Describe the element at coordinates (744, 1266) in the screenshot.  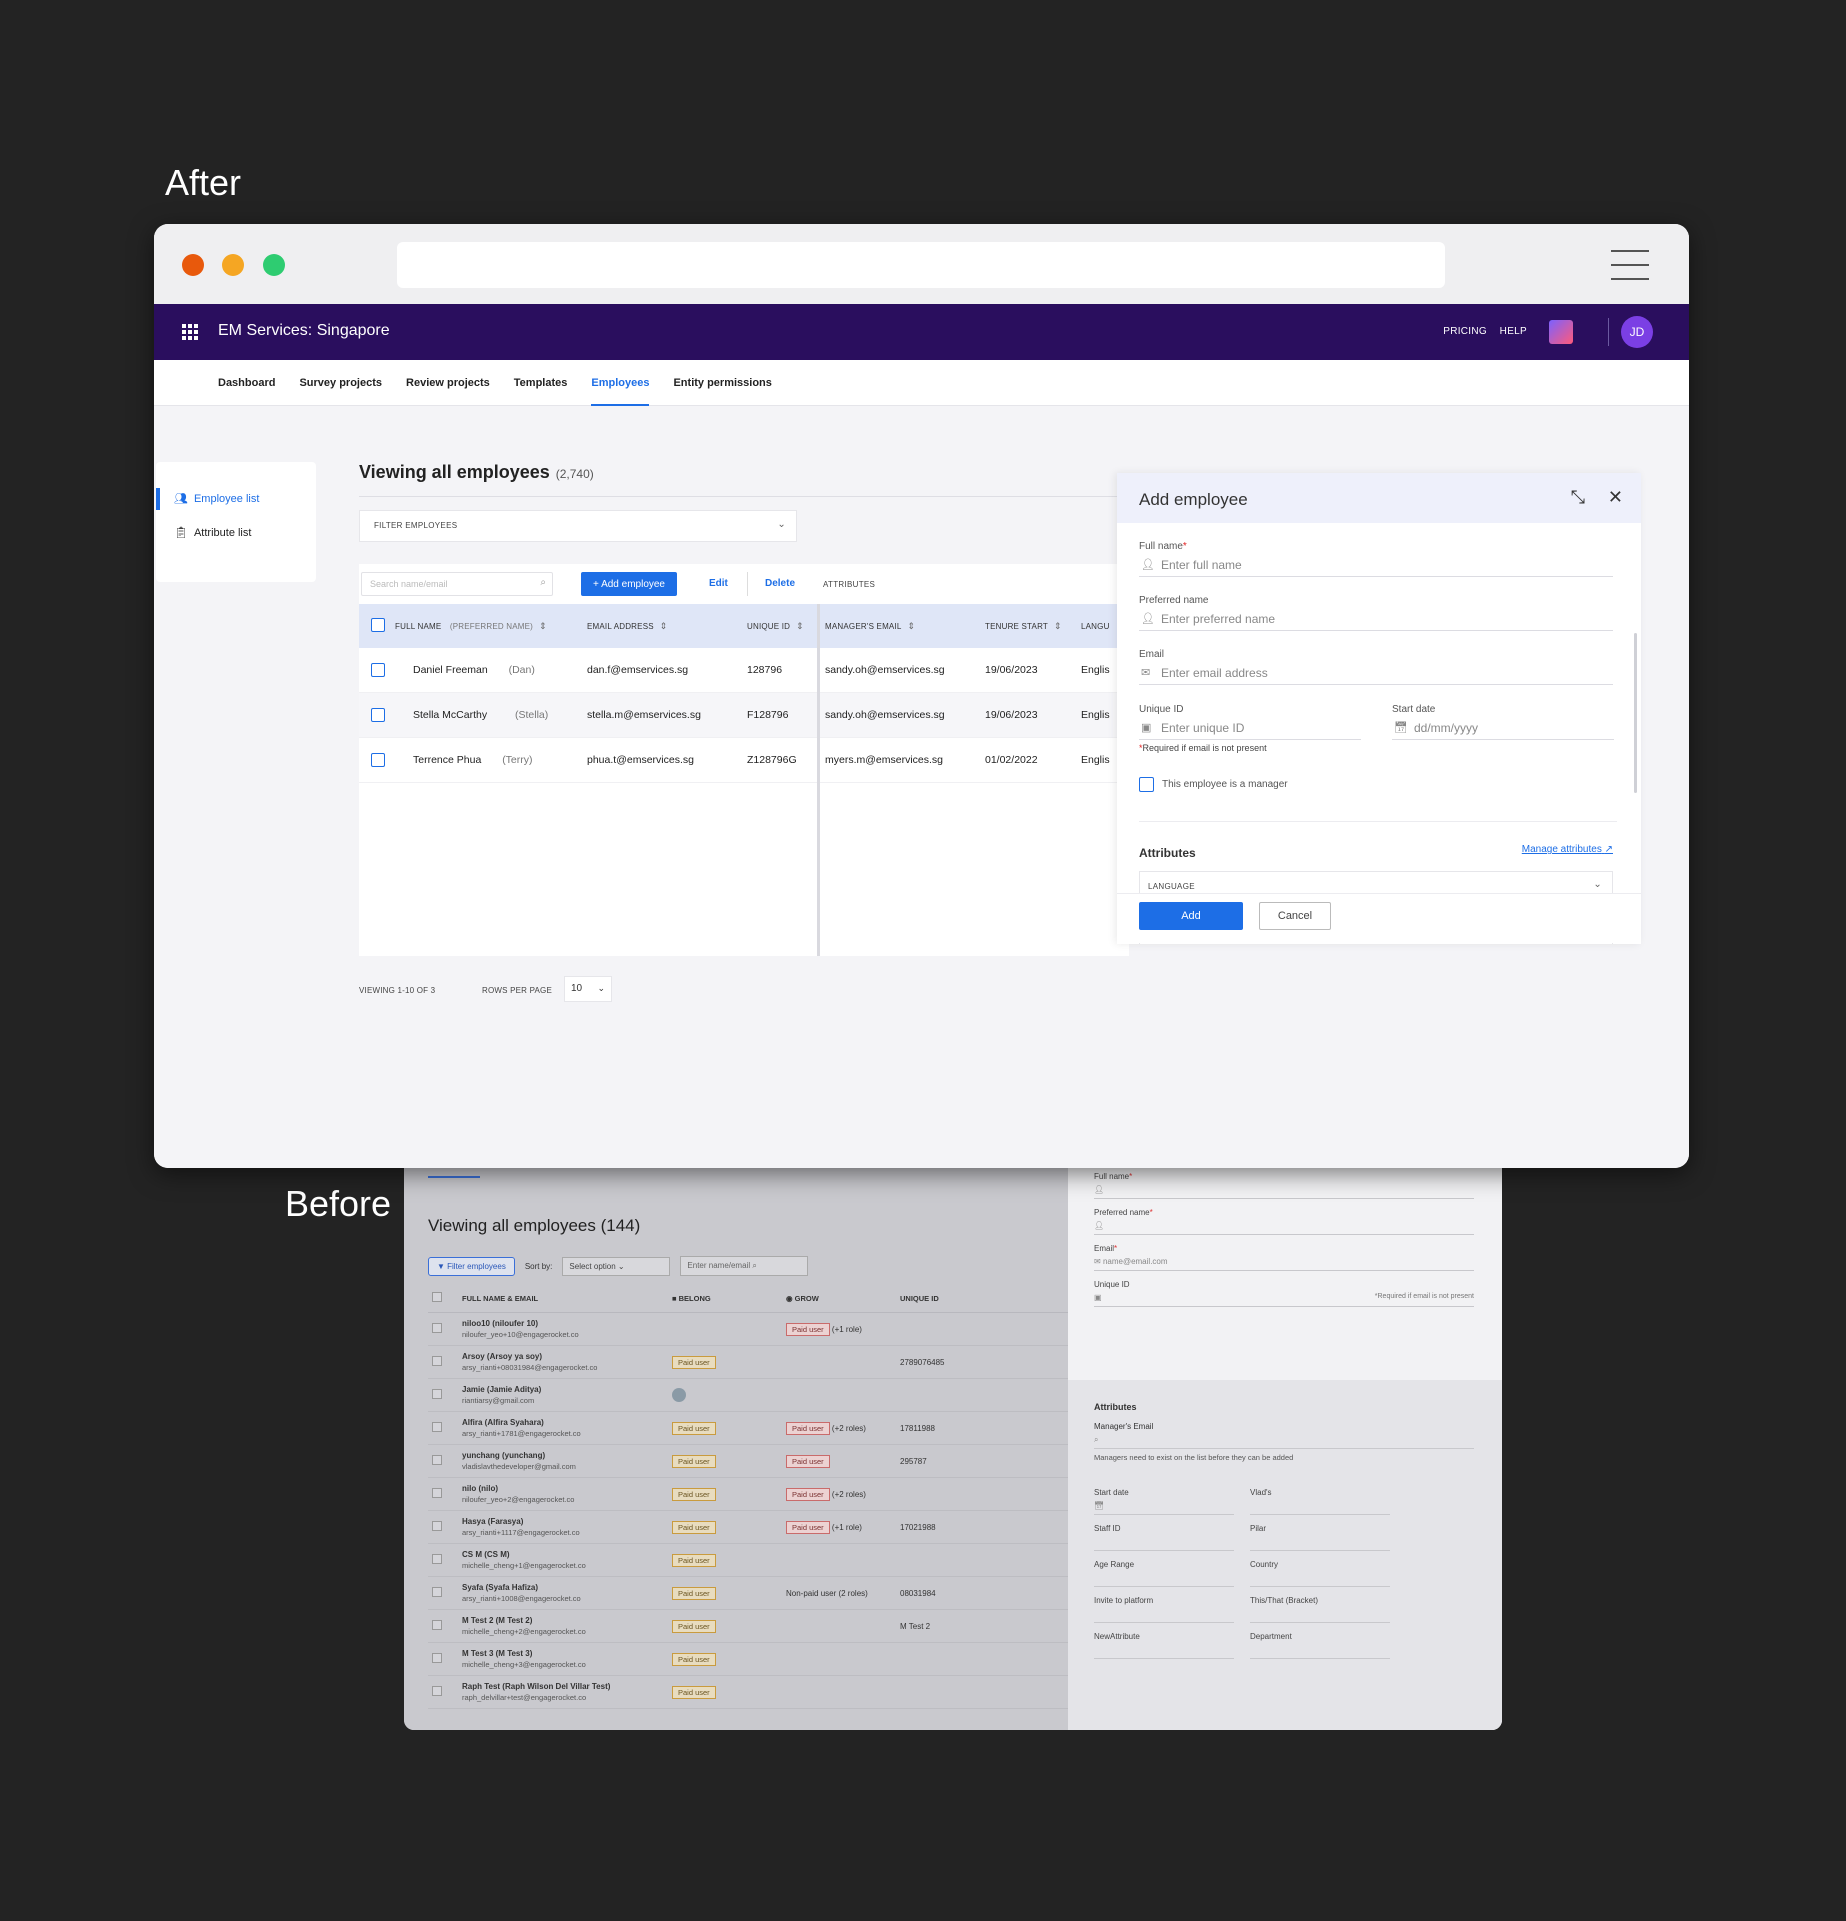
I see `before-search-input: Enter name/email ⌕` at that location.